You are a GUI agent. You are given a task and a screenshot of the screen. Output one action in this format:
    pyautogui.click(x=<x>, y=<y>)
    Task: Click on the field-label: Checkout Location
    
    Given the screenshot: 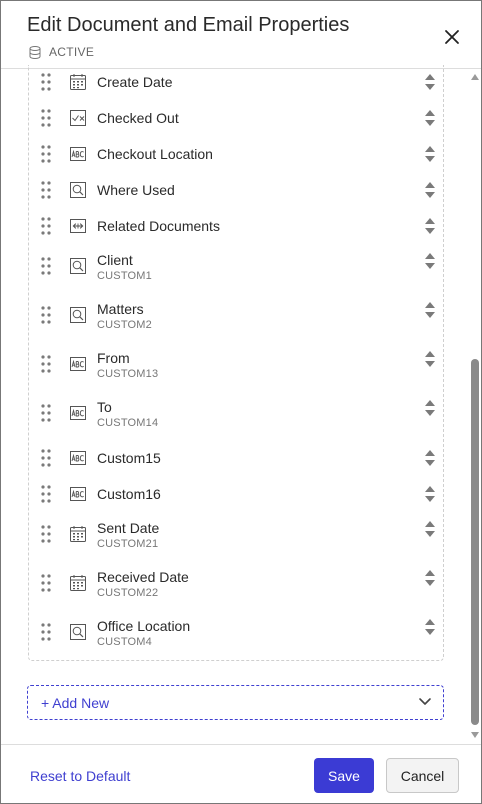 What is the action you would take?
    pyautogui.click(x=155, y=154)
    